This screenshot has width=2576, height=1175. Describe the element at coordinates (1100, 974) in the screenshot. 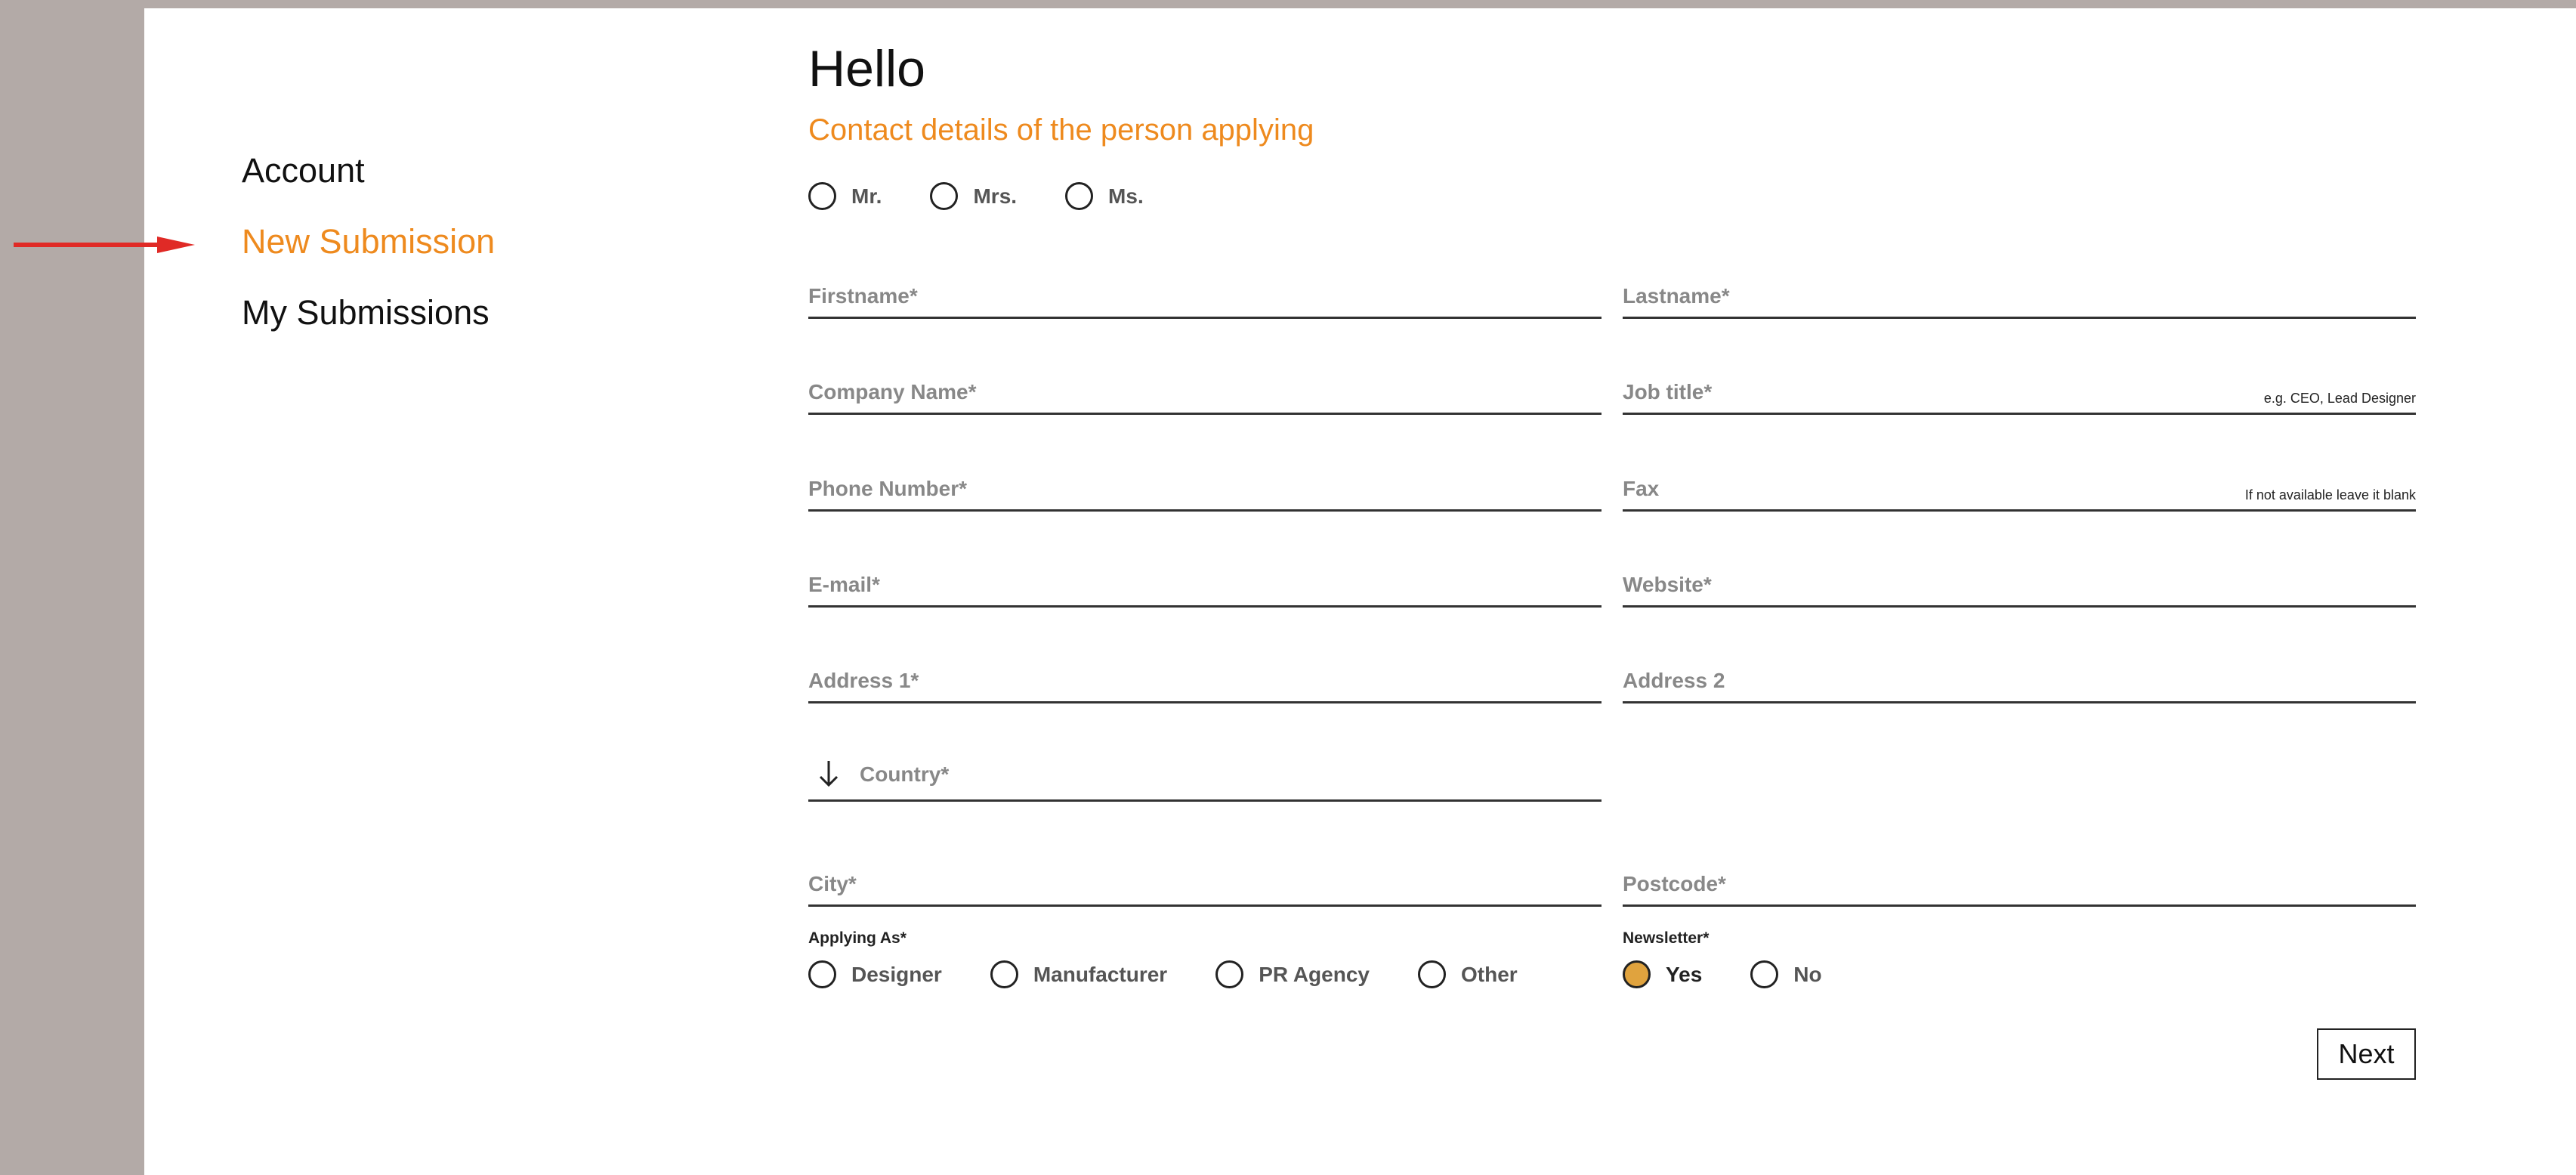

I see `radio-label: Manufacturer` at that location.